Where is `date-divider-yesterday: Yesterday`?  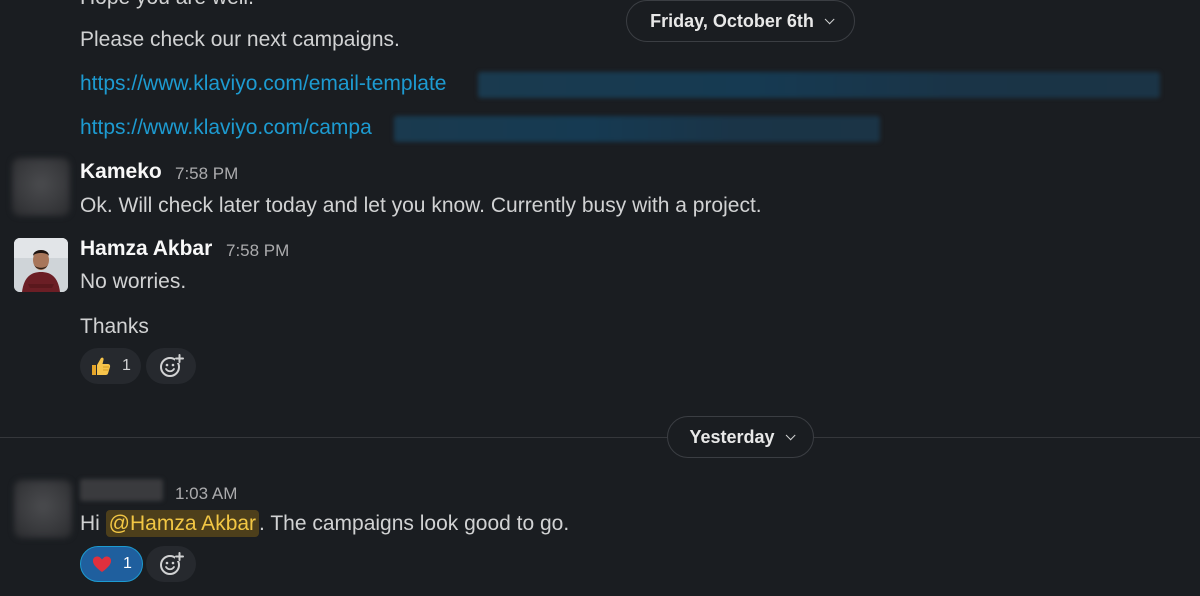
date-divider-yesterday: Yesterday is located at coordinates (740, 437).